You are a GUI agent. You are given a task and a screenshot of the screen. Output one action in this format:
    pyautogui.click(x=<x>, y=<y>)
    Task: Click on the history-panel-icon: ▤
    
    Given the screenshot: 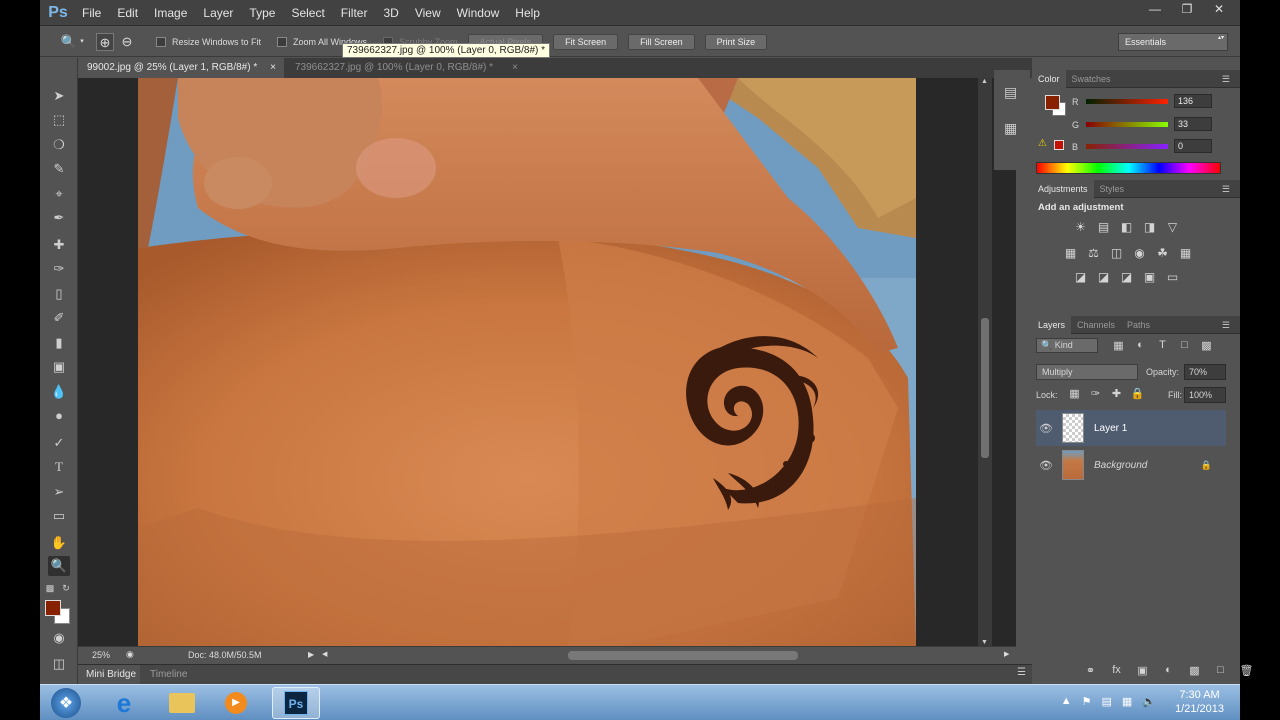 What is the action you would take?
    pyautogui.click(x=1010, y=92)
    